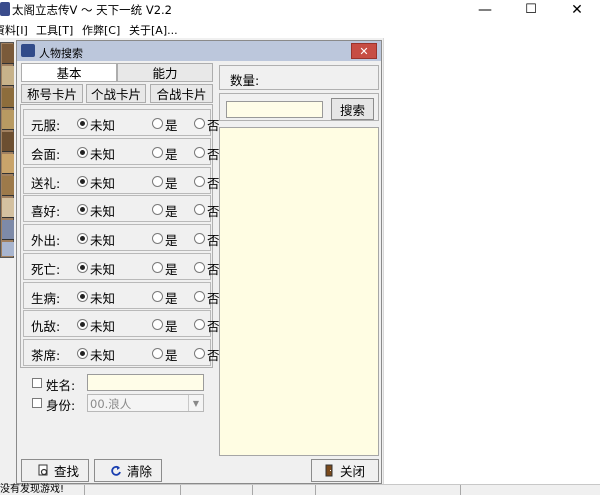 The image size is (600, 495). What do you see at coordinates (61, 53) in the screenshot?
I see `dialog-title: 人物搜索` at bounding box center [61, 53].